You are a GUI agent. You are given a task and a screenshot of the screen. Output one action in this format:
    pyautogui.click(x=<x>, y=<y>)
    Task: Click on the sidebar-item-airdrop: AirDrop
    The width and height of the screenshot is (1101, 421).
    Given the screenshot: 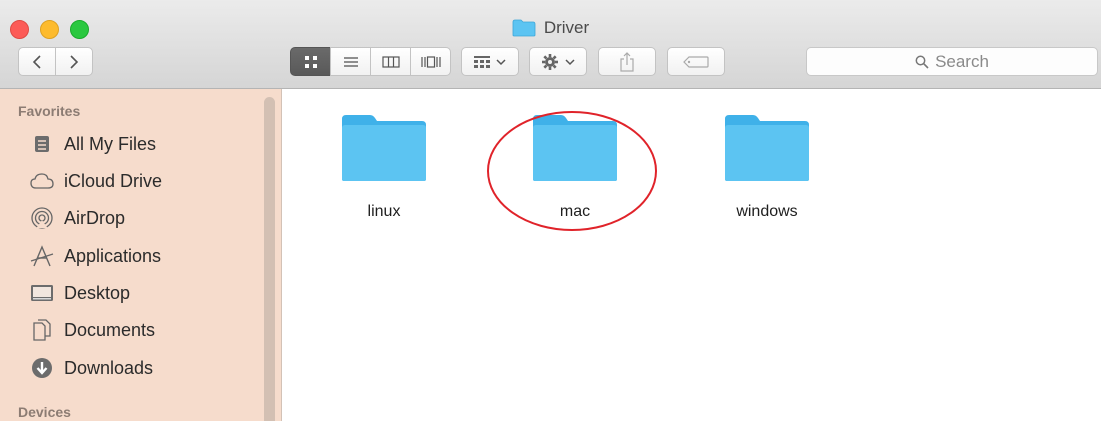 What is the action you would take?
    pyautogui.click(x=145, y=218)
    